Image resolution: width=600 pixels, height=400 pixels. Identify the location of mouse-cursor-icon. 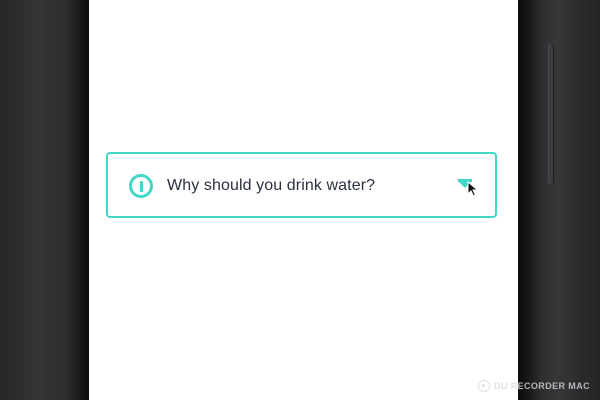
(473, 189).